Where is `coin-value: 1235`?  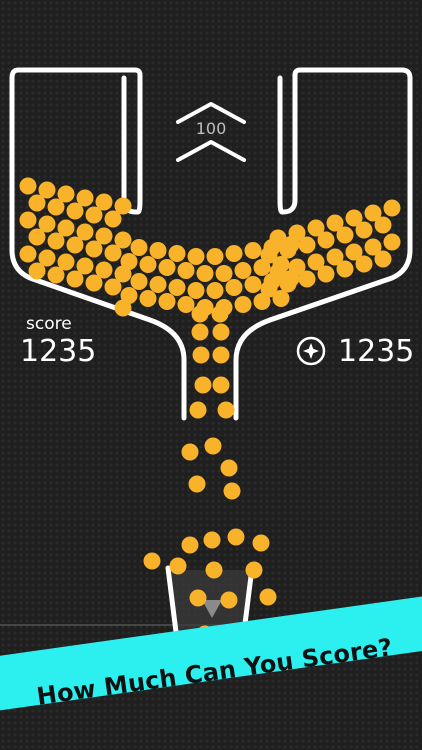
coin-value: 1235 is located at coordinates (376, 351).